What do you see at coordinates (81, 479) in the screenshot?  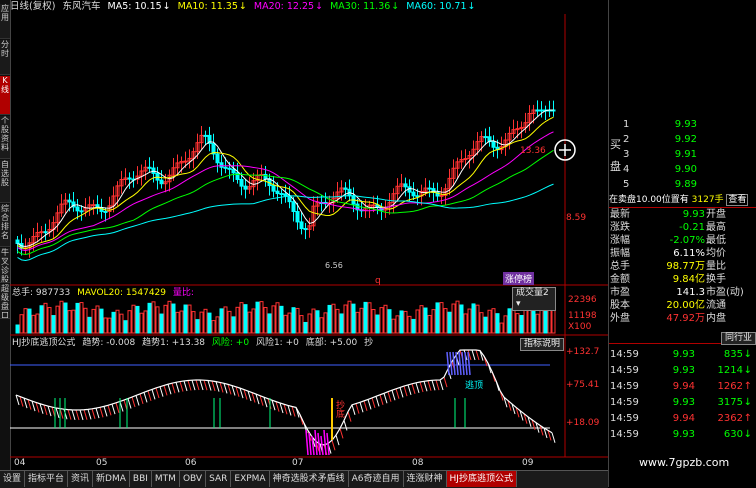 I see `indicator-tab: 资讯` at bounding box center [81, 479].